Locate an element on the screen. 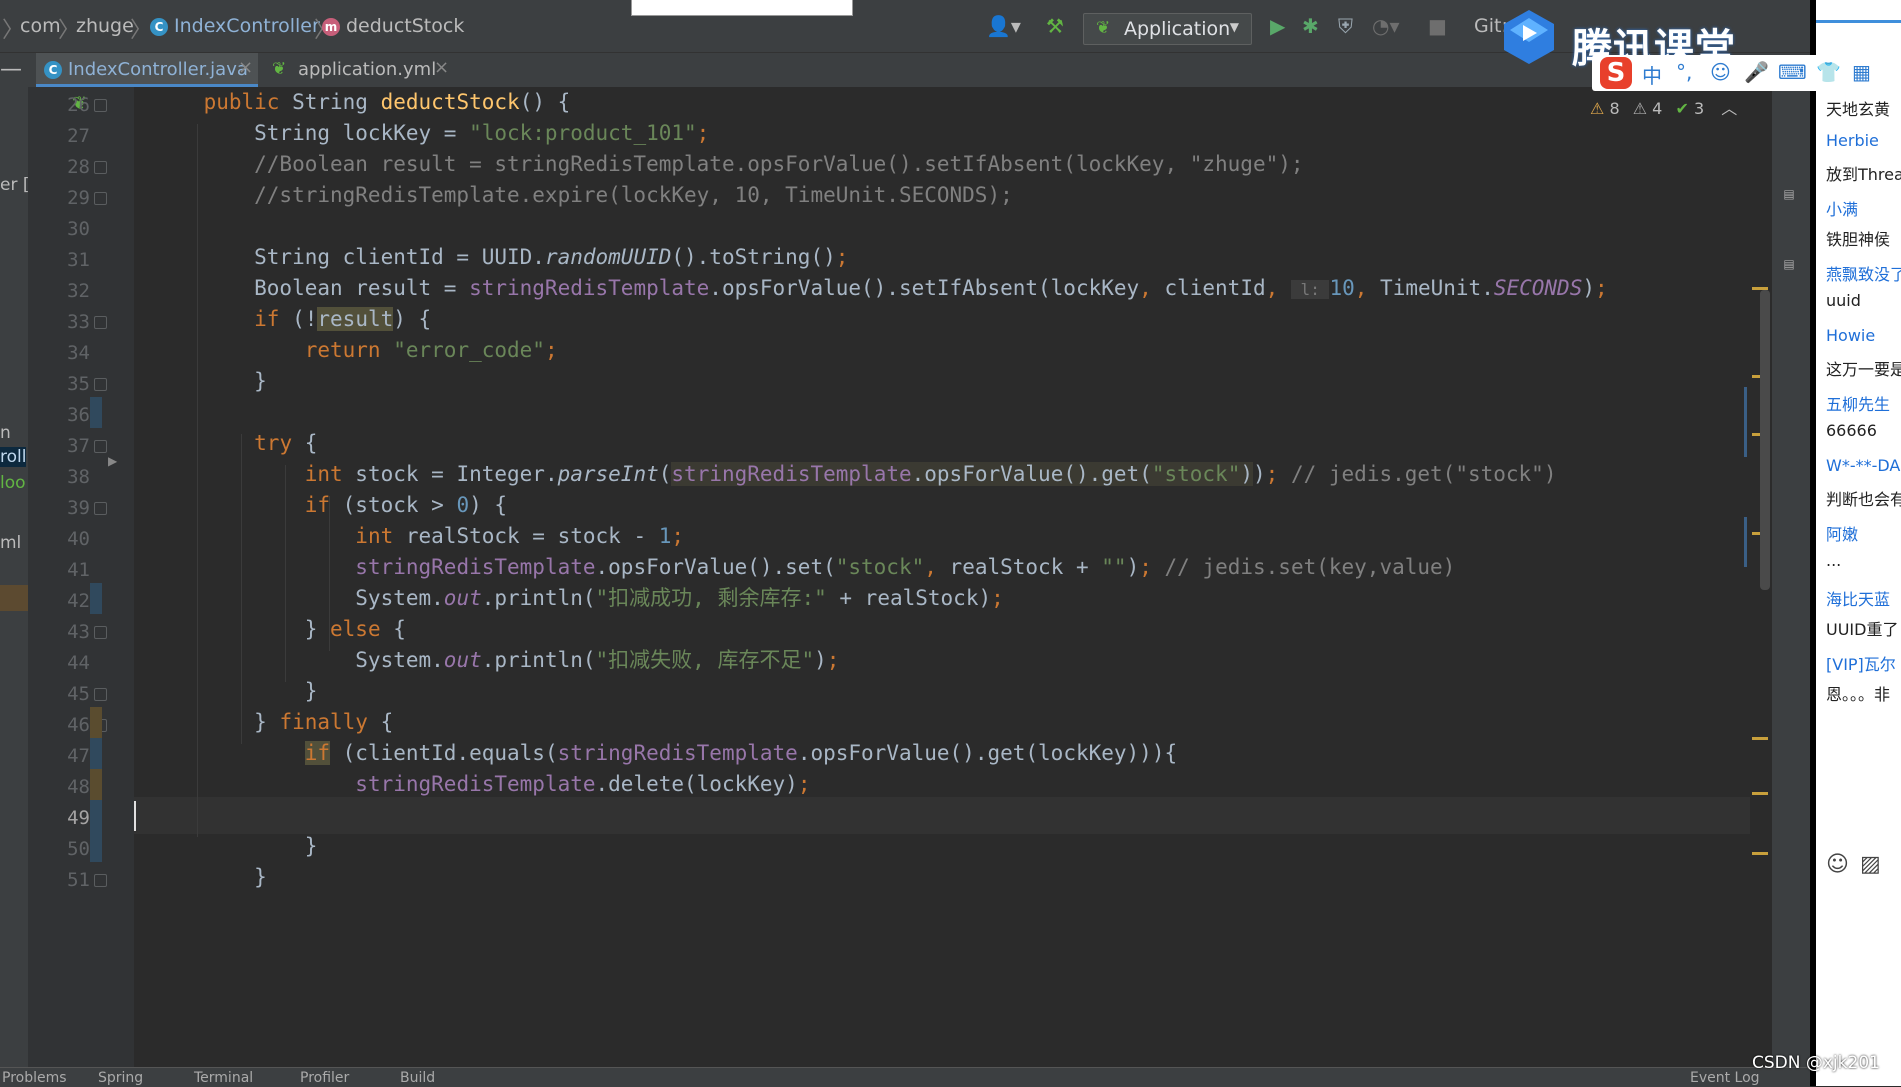  chat-username: Herbie is located at coordinates (1852, 140).